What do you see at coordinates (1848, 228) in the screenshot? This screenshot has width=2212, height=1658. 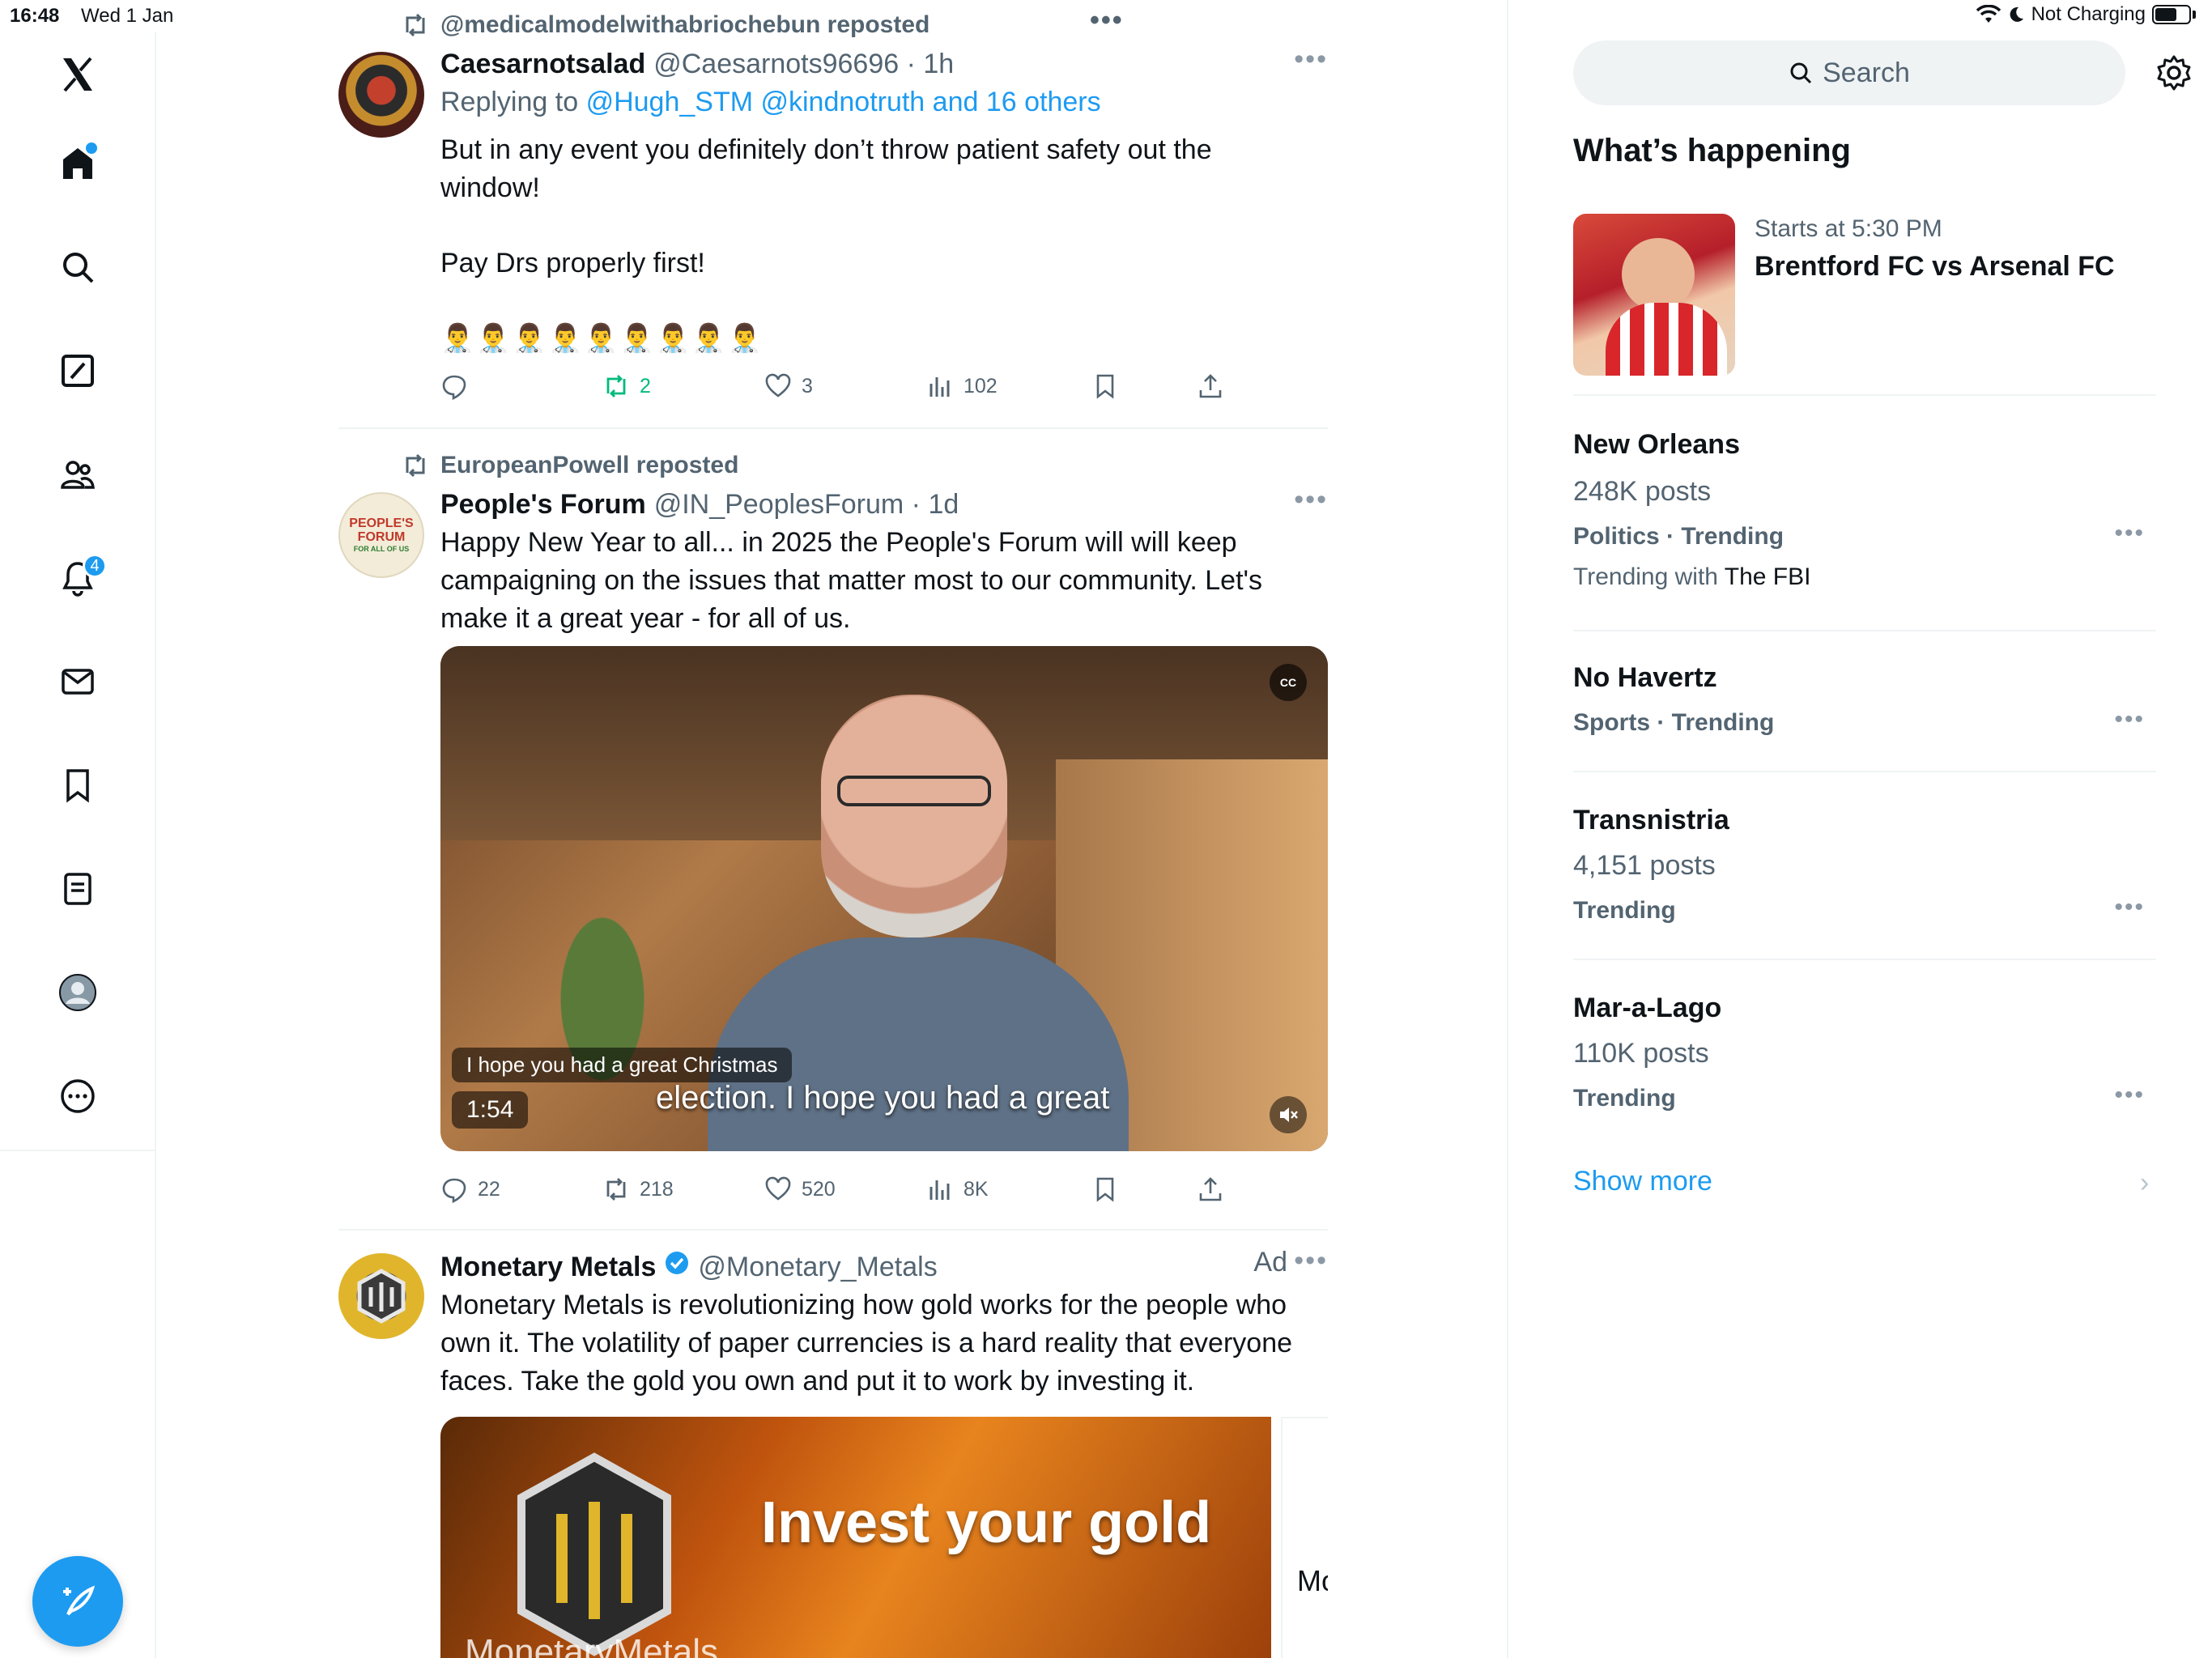 I see `event-time: Starts at 5:30 PM` at bounding box center [1848, 228].